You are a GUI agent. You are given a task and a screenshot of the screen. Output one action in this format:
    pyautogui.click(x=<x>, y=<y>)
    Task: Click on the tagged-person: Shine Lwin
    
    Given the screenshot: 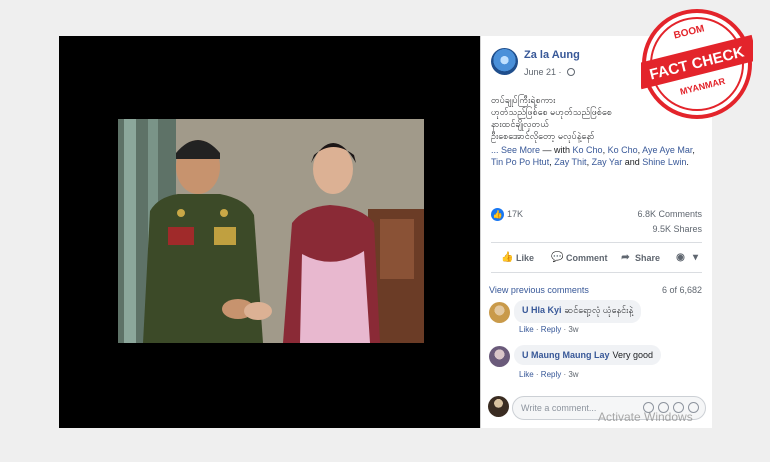 What is the action you would take?
    pyautogui.click(x=664, y=162)
    